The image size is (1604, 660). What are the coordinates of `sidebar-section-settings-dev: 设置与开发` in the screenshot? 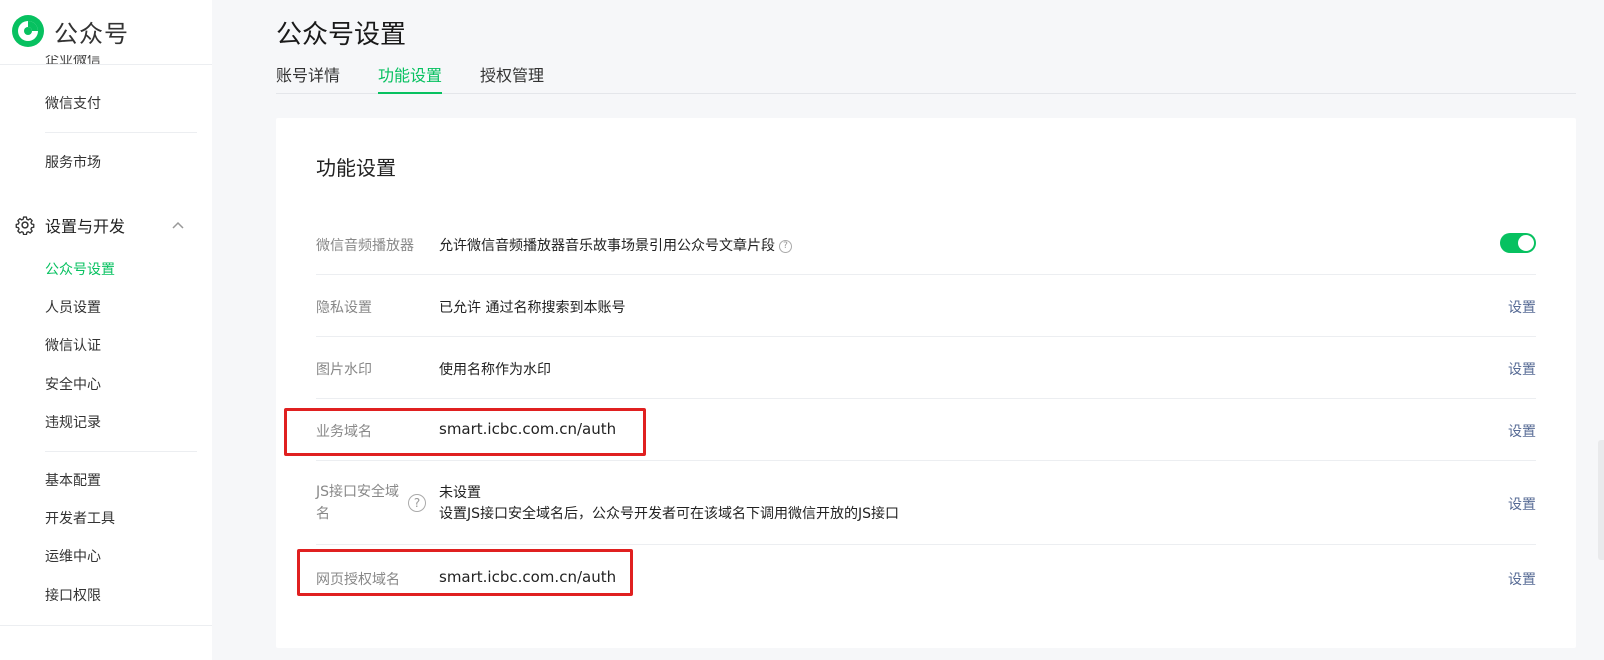 It's located at (100, 225).